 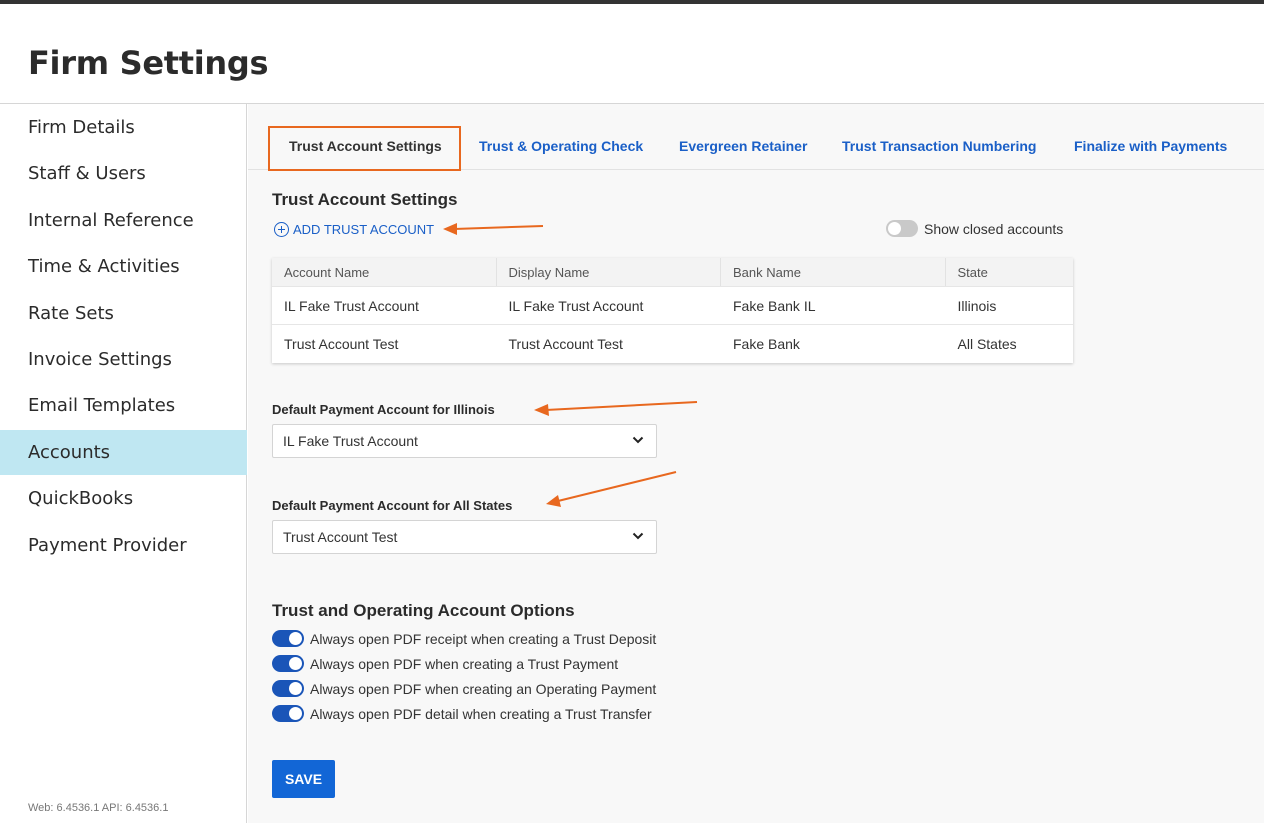 What do you see at coordinates (341, 344) in the screenshot?
I see `cell-account-name: Trust Account Test` at bounding box center [341, 344].